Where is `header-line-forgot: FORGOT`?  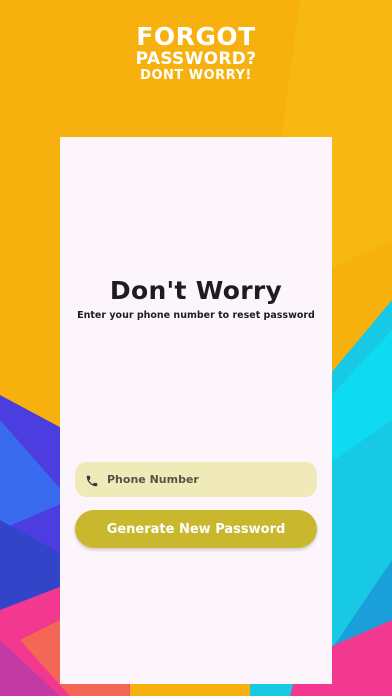 header-line-forgot: FORGOT is located at coordinates (196, 36).